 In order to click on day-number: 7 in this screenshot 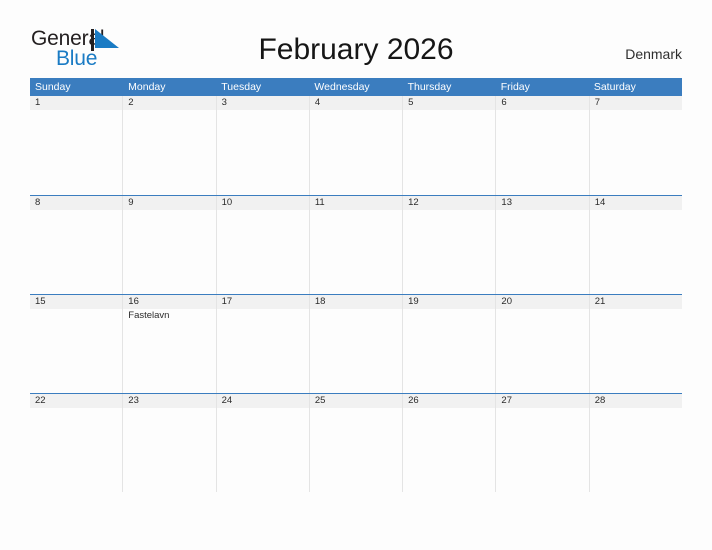, I will do `click(635, 103)`.